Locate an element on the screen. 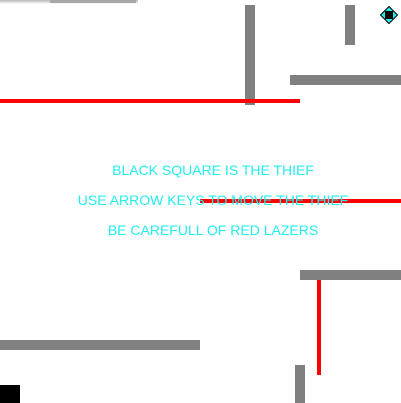 The height and width of the screenshot is (403, 401). wall-lower-left-horizontal is located at coordinates (100, 345).